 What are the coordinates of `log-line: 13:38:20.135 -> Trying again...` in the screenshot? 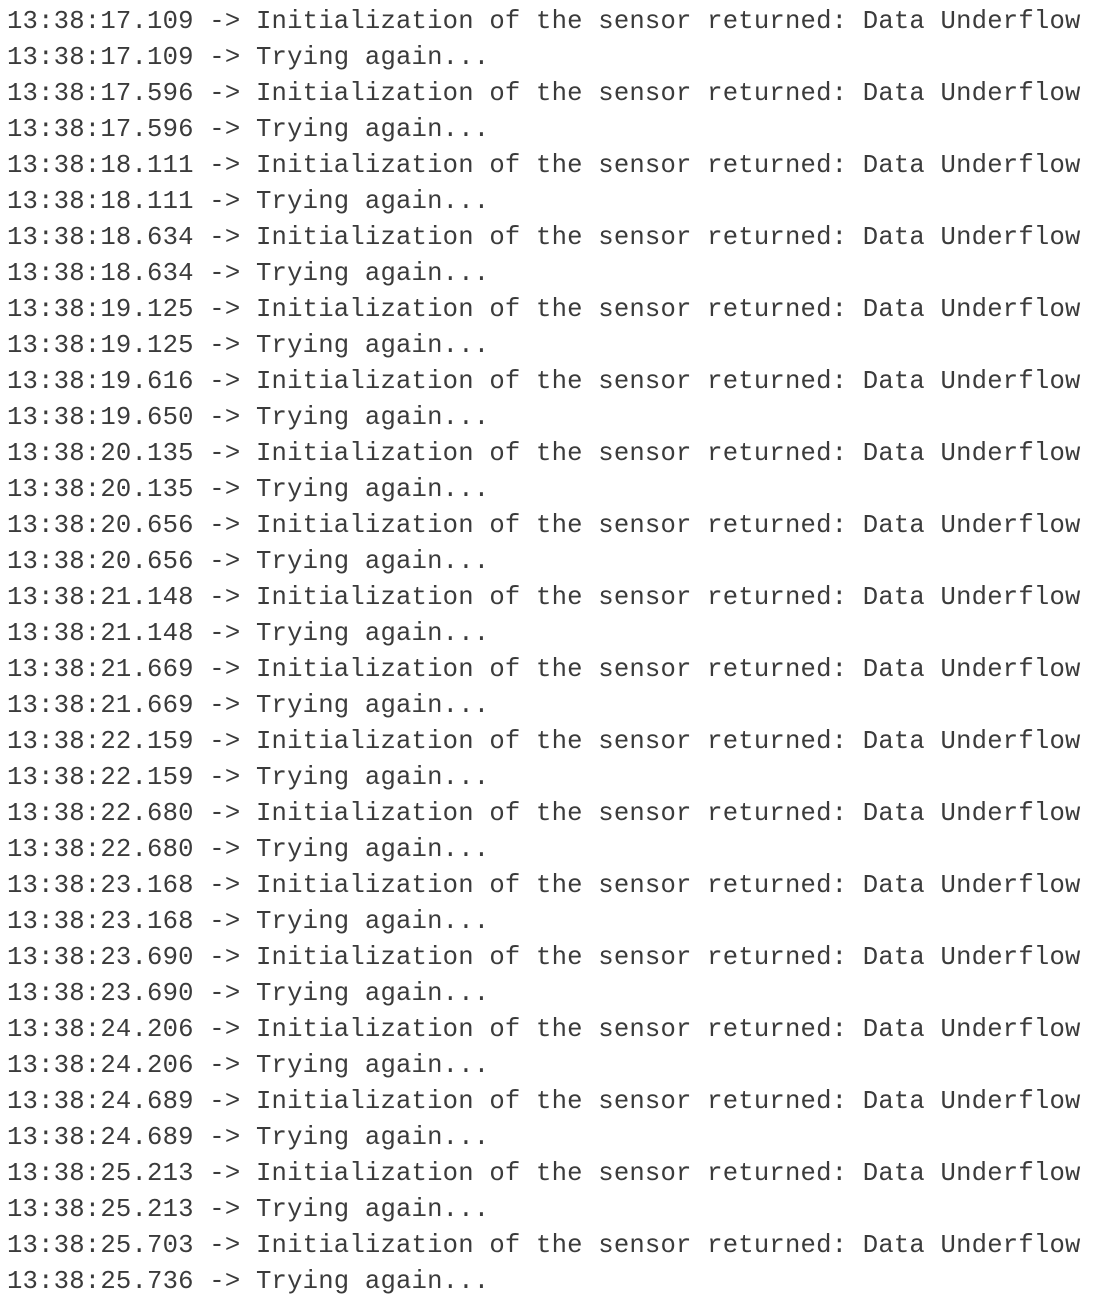 It's located at (248, 490).